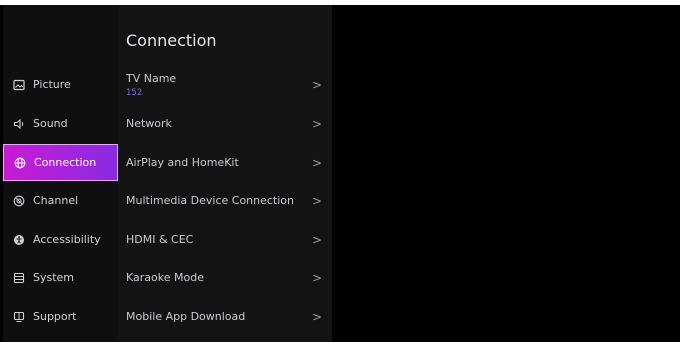 This screenshot has height=347, width=680. I want to click on sidebar-item-accessibility: Accessibility, so click(60, 239).